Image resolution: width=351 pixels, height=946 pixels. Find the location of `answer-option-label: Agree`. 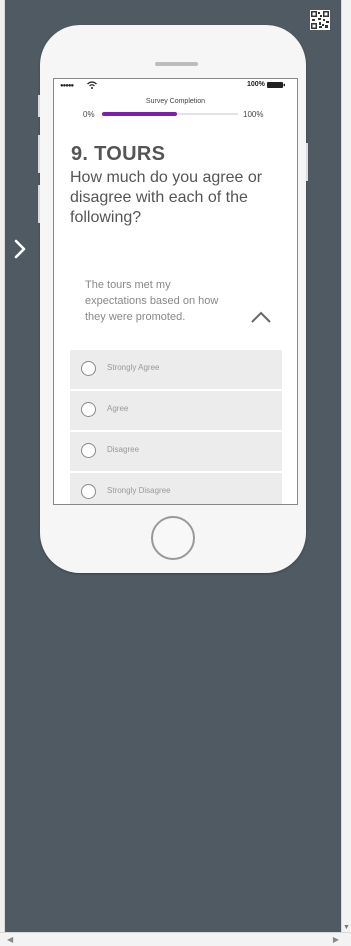

answer-option-label: Agree is located at coordinates (118, 408).